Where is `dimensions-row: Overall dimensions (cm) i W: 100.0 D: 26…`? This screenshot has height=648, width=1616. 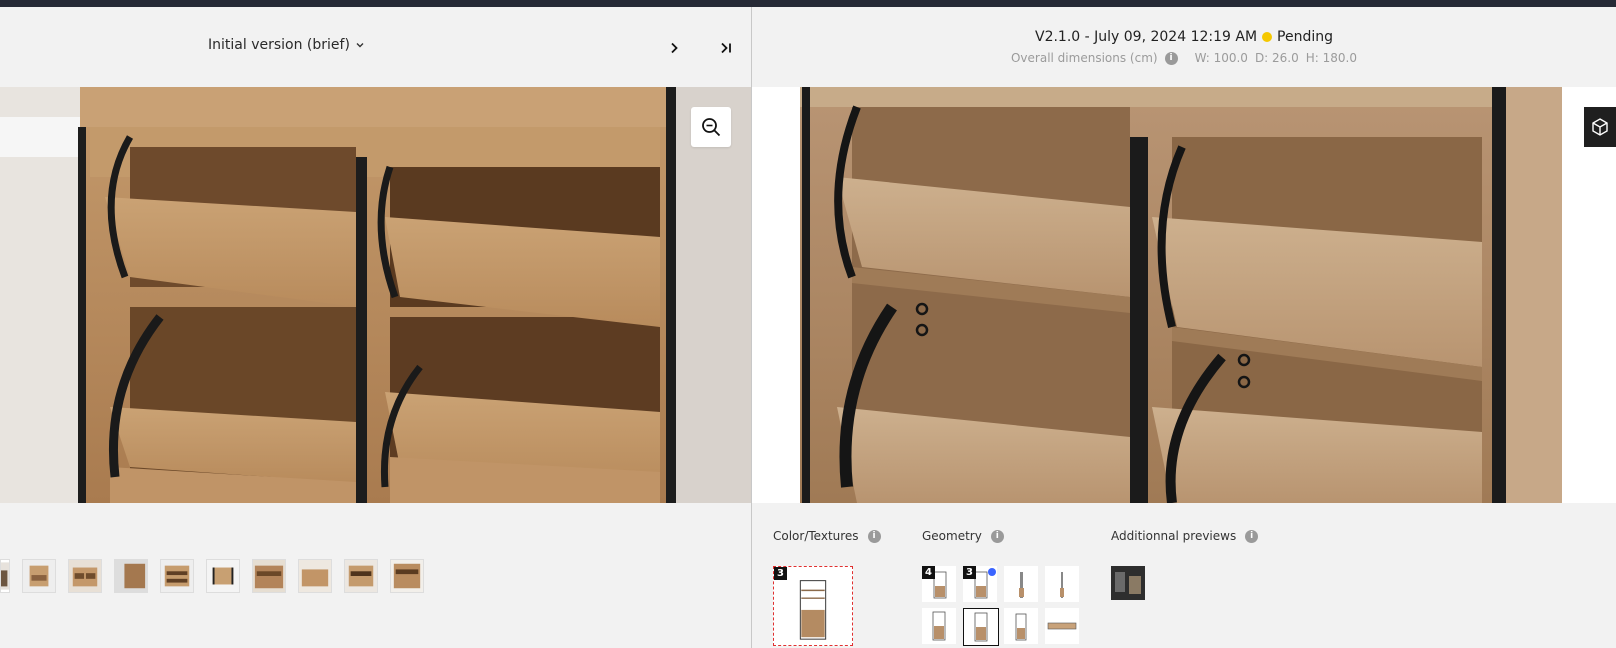 dimensions-row: Overall dimensions (cm) i W: 100.0 D: 26… is located at coordinates (1184, 58).